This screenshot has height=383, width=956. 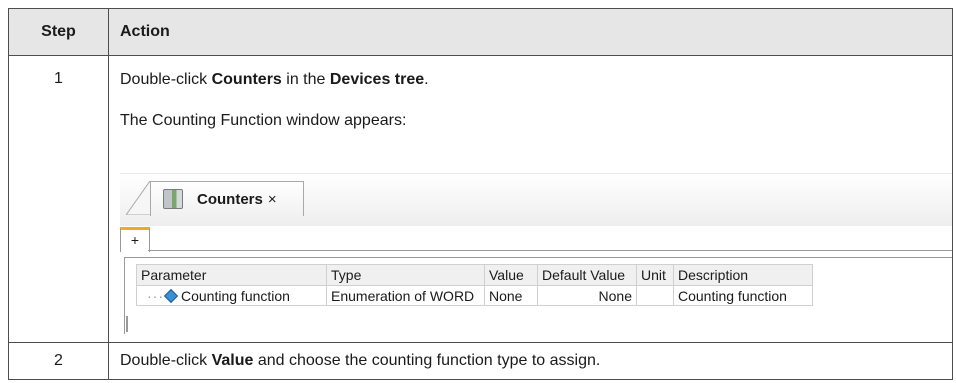 I want to click on scrollbar-stub, so click(x=127, y=324).